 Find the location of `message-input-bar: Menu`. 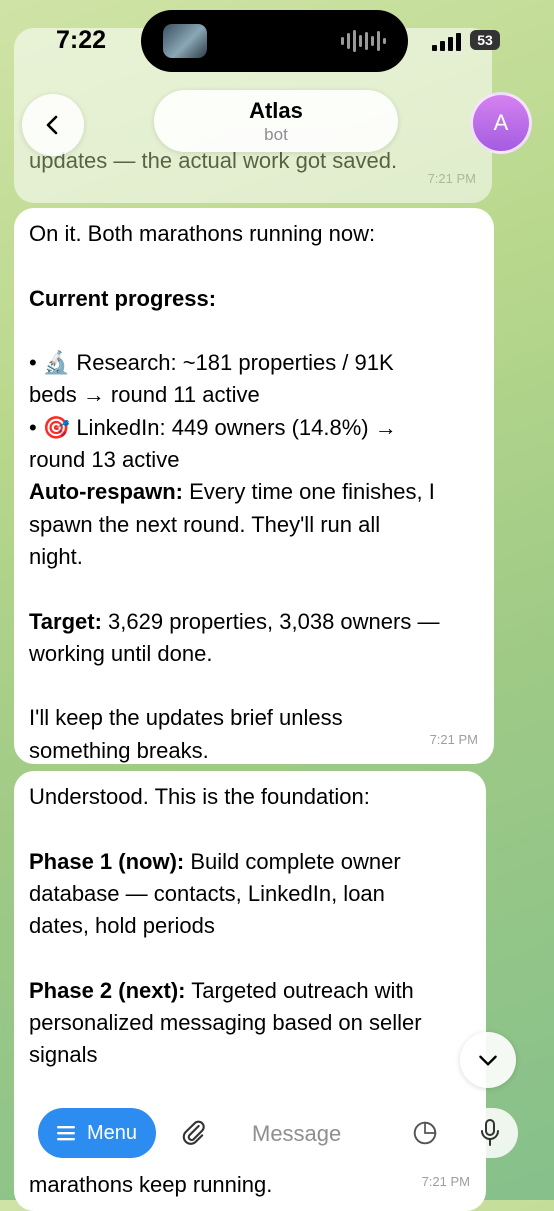

message-input-bar: Menu is located at coordinates (277, 1135).